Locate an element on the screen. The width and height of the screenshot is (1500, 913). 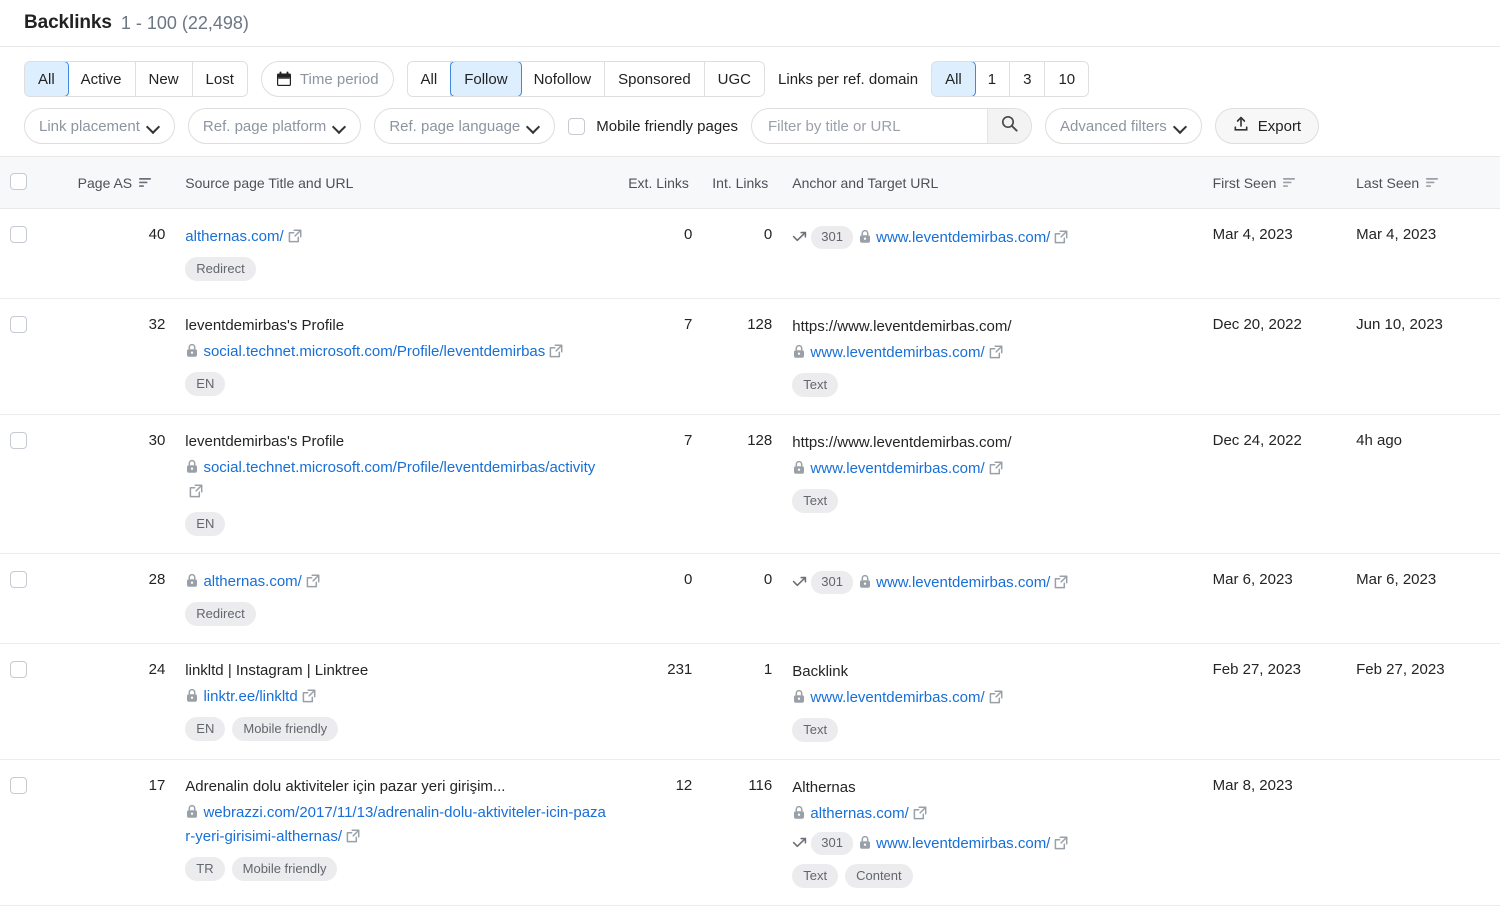
links-per-domain-option-1: 1 is located at coordinates (992, 79).